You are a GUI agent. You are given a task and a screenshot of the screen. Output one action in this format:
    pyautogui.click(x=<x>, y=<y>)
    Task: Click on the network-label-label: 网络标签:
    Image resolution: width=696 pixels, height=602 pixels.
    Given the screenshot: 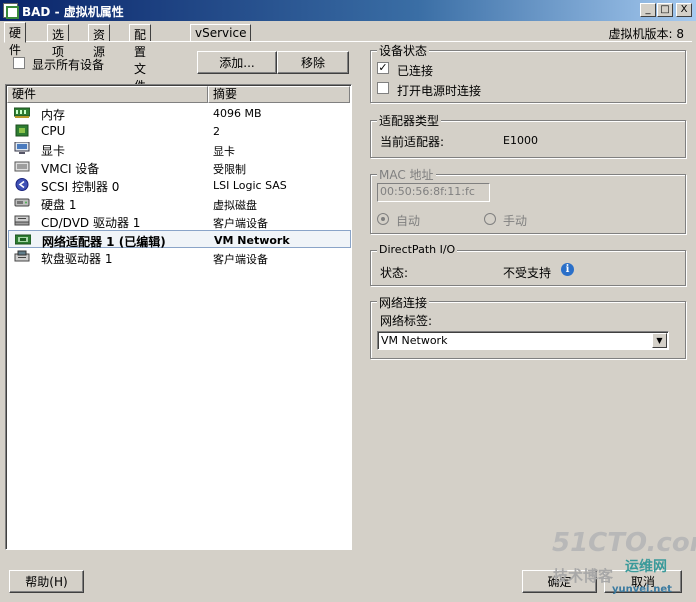 What is the action you would take?
    pyautogui.click(x=406, y=321)
    